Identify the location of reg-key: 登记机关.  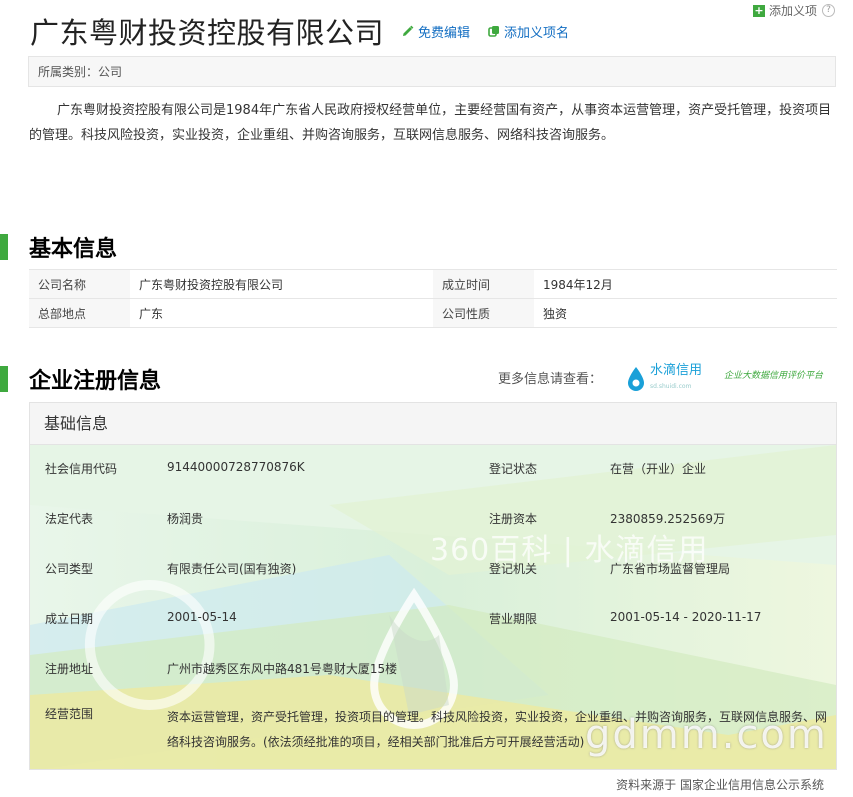
(513, 569).